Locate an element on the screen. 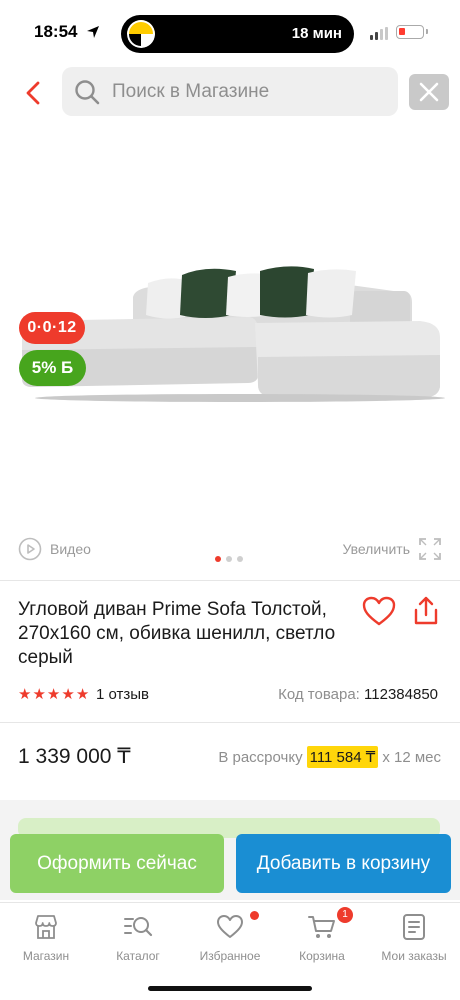  share-icon is located at coordinates (426, 610).